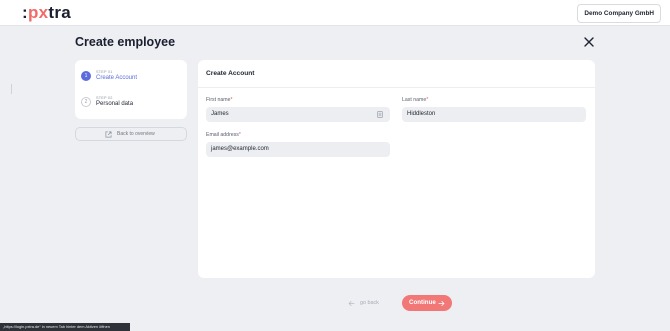 The width and height of the screenshot is (670, 331). What do you see at coordinates (38, 12) in the screenshot?
I see `logo-accent-letters: px` at bounding box center [38, 12].